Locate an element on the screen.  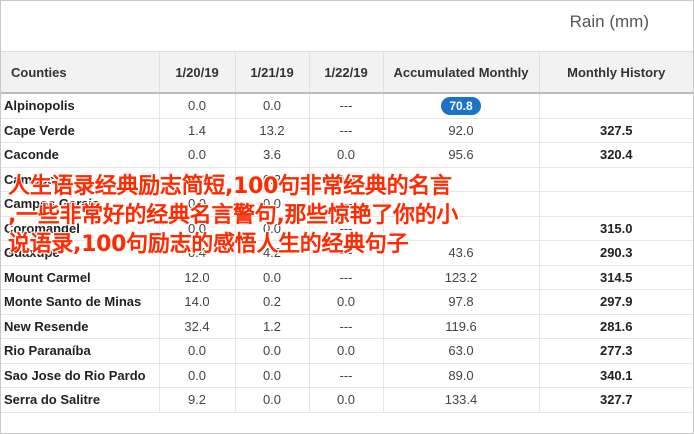
table-row: Monte Santo de Minas 14.0 0.2 0.0 97.8 297.9 is located at coordinates (347, 302).